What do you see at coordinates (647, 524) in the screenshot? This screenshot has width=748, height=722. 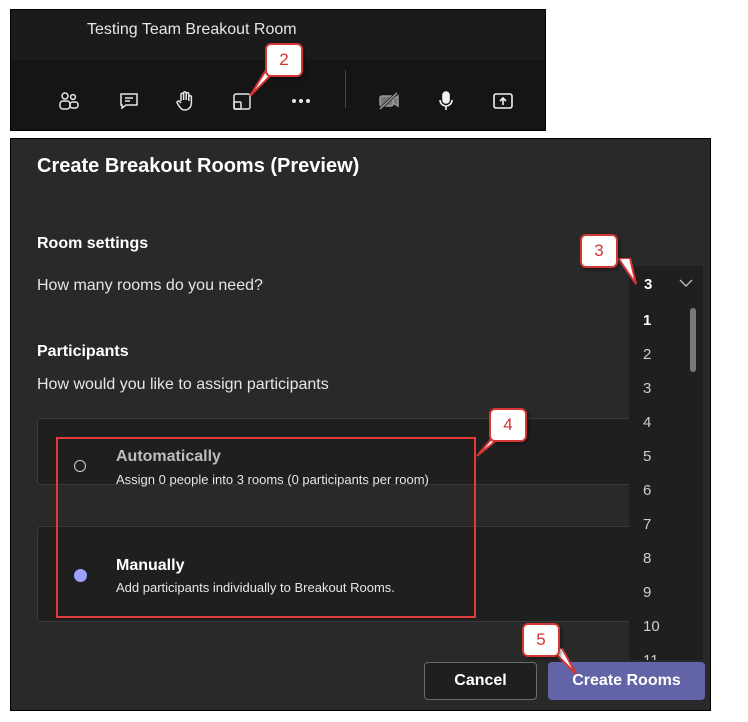 I see `dropdown-option-7: 7` at bounding box center [647, 524].